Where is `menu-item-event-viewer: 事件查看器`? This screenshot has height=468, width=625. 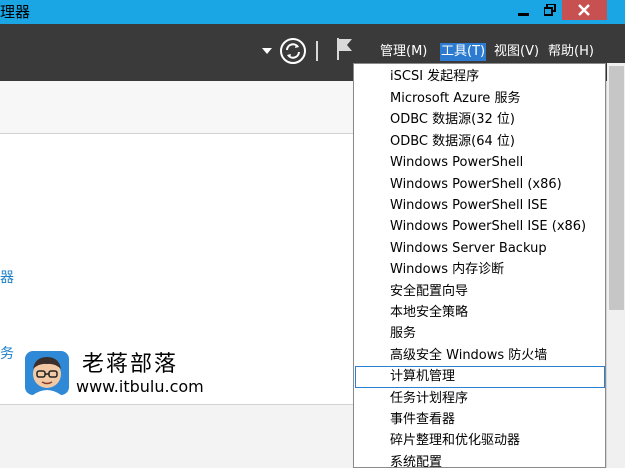 menu-item-event-viewer: 事件查看器 is located at coordinates (480, 420).